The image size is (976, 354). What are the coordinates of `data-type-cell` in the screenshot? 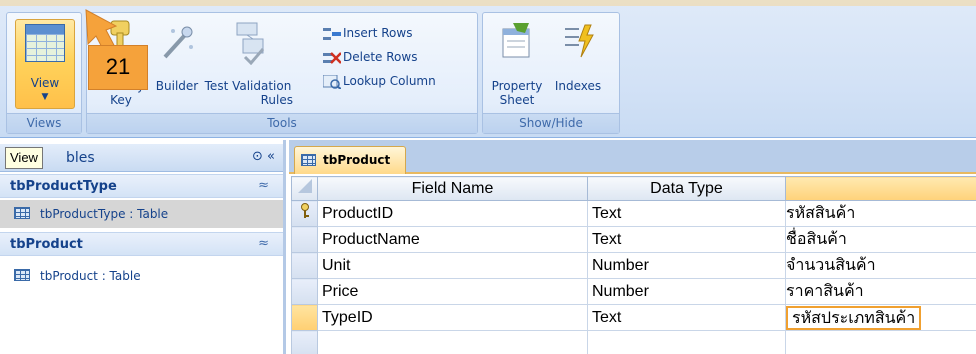 It's located at (686, 342).